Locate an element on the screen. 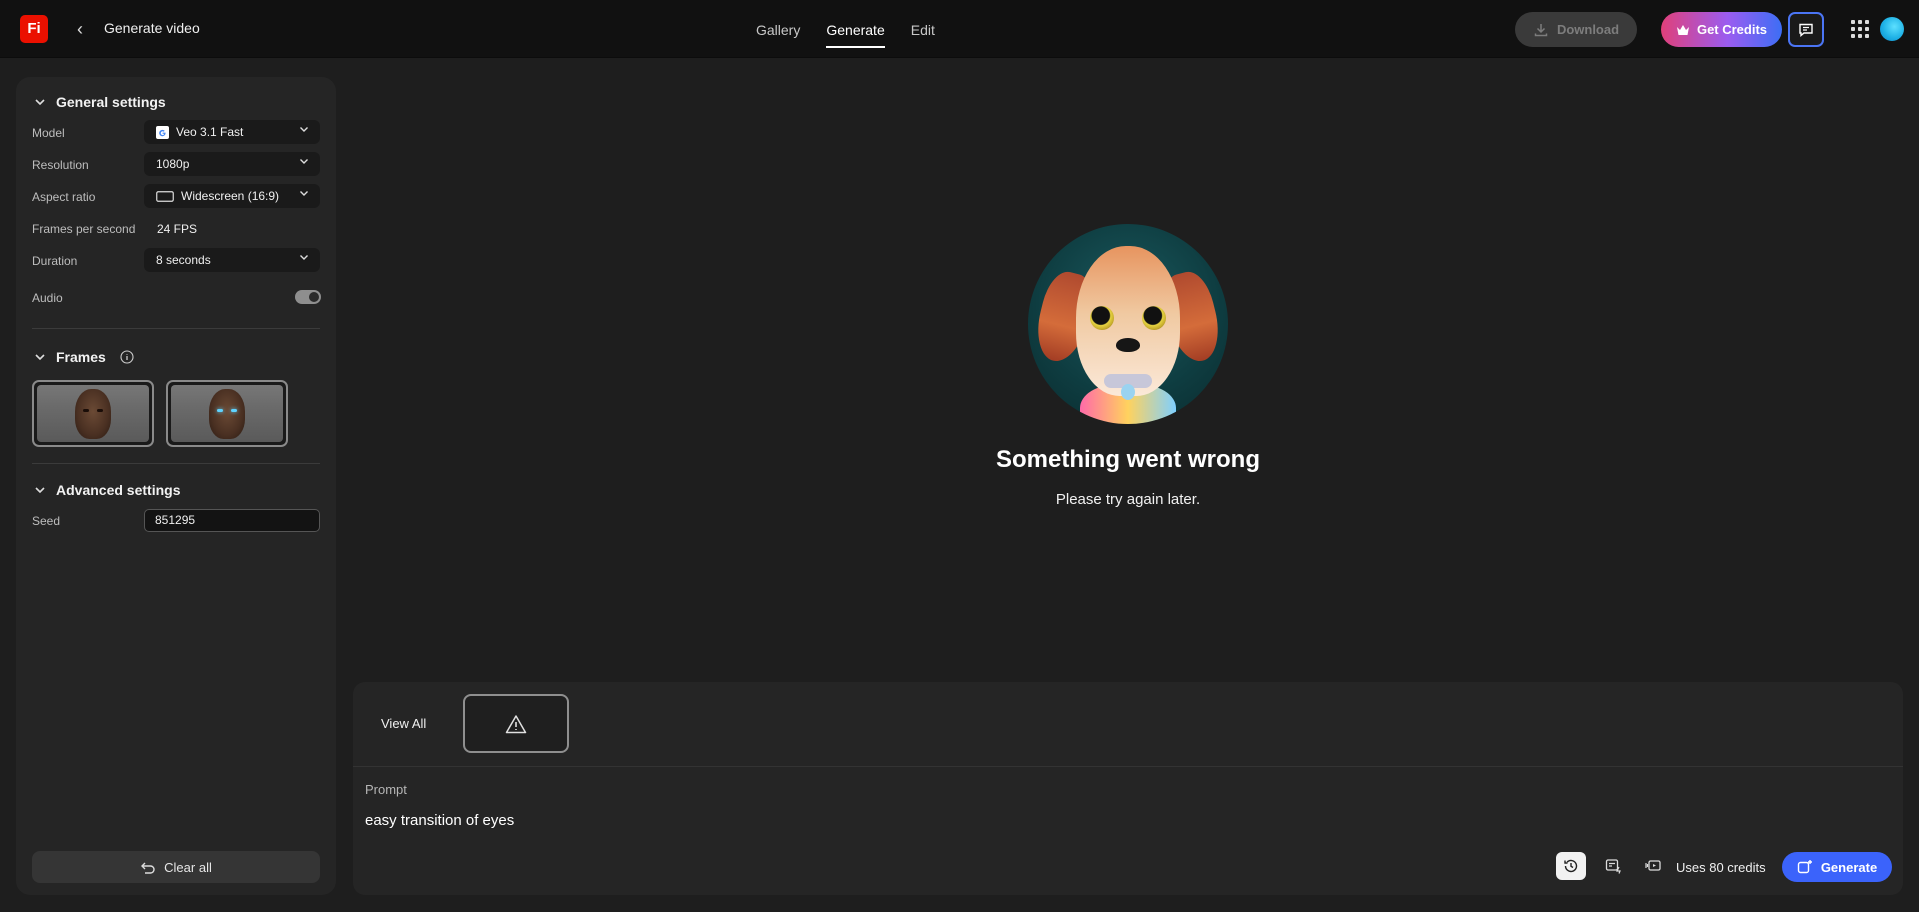 This screenshot has width=1919, height=912. general-settings-header: General settings is located at coordinates (100, 102).